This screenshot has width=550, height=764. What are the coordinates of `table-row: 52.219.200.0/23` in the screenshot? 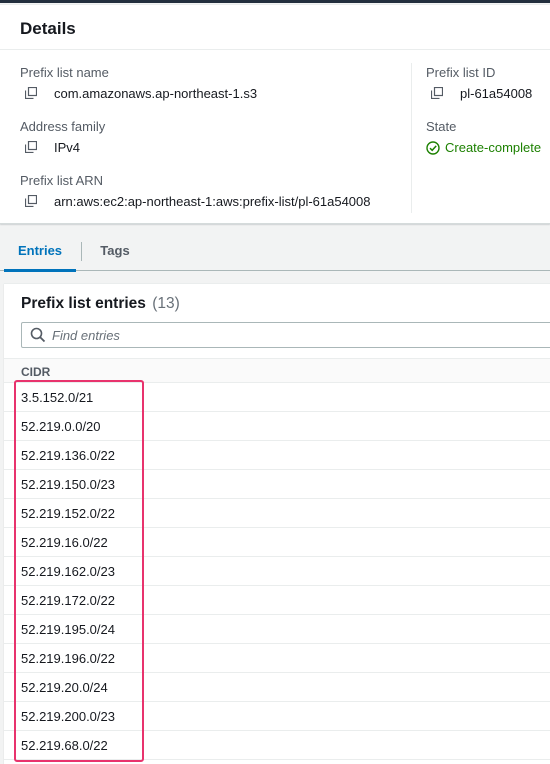 It's located at (277, 716).